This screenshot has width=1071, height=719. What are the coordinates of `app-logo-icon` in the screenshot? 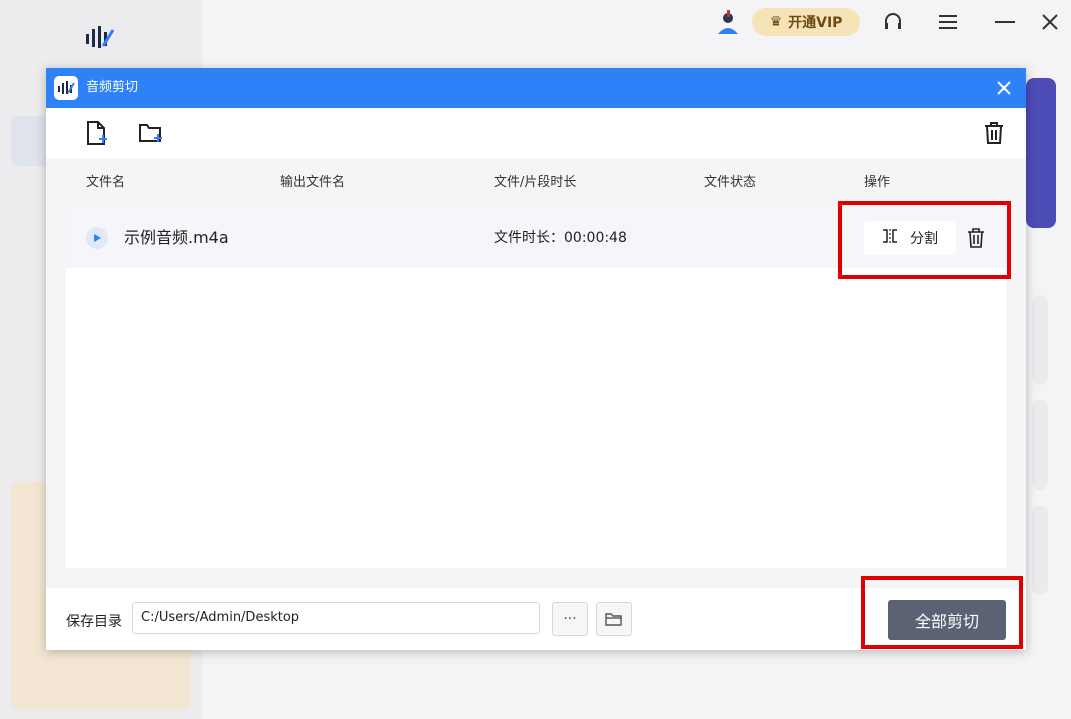 It's located at (100, 38).